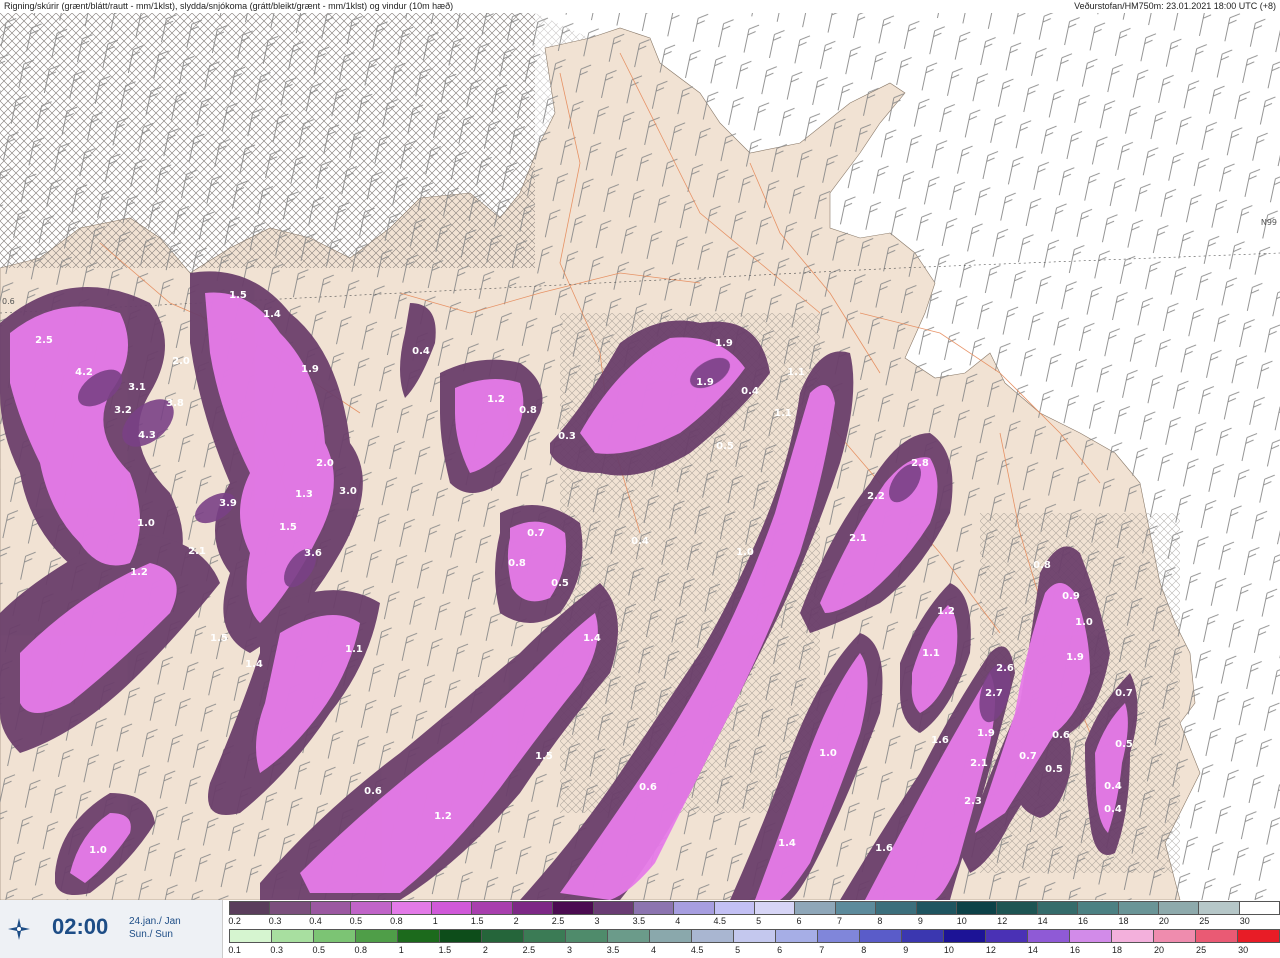  Describe the element at coordinates (1268, 222) in the screenshot. I see `edge-label-right: N99` at that location.